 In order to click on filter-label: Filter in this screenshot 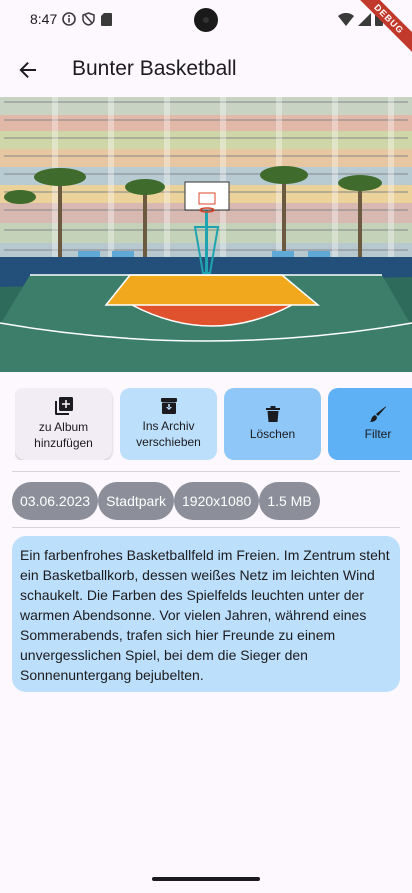, I will do `click(378, 434)`.